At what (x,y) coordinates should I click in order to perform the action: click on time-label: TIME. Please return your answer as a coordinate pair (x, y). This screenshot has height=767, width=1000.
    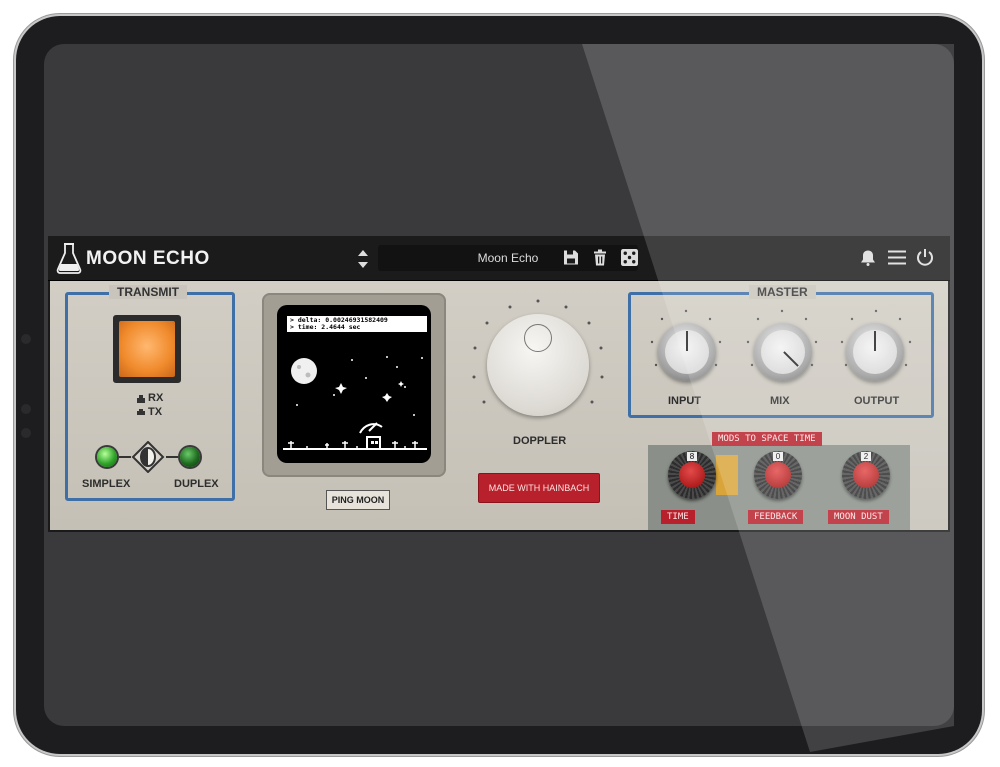
    Looking at the image, I should click on (678, 517).